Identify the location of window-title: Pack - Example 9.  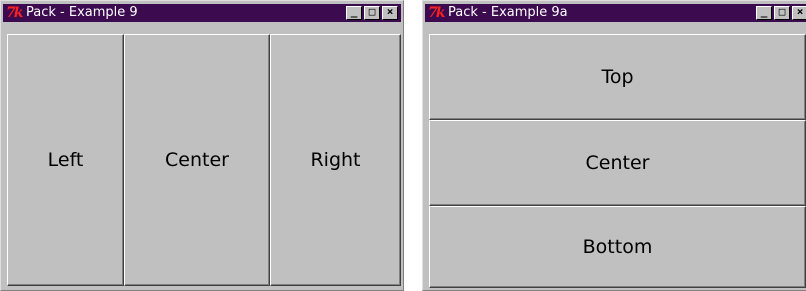
(82, 12).